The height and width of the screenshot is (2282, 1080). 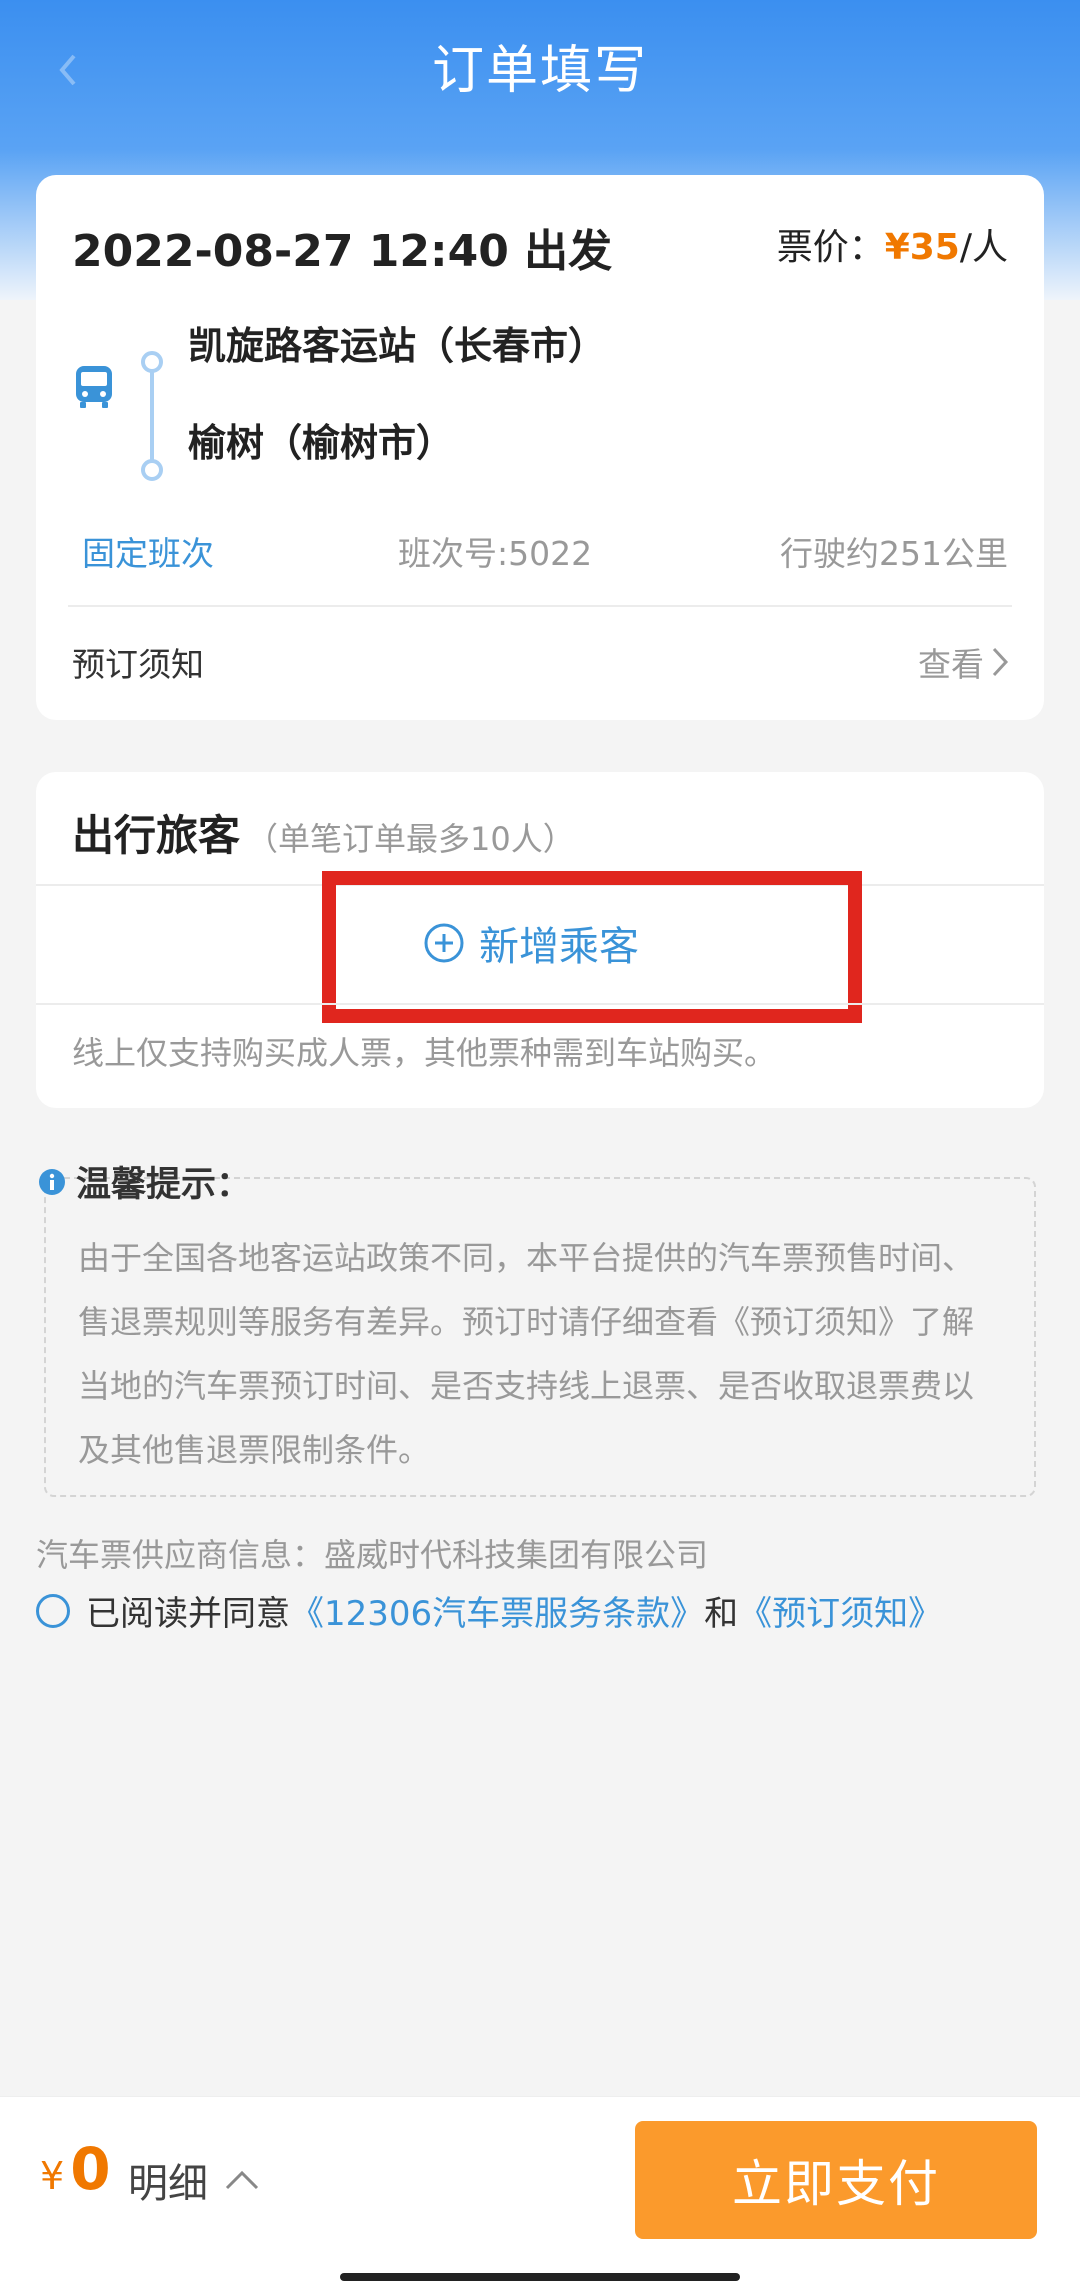 What do you see at coordinates (168, 2184) in the screenshot?
I see `detail-label: 明细` at bounding box center [168, 2184].